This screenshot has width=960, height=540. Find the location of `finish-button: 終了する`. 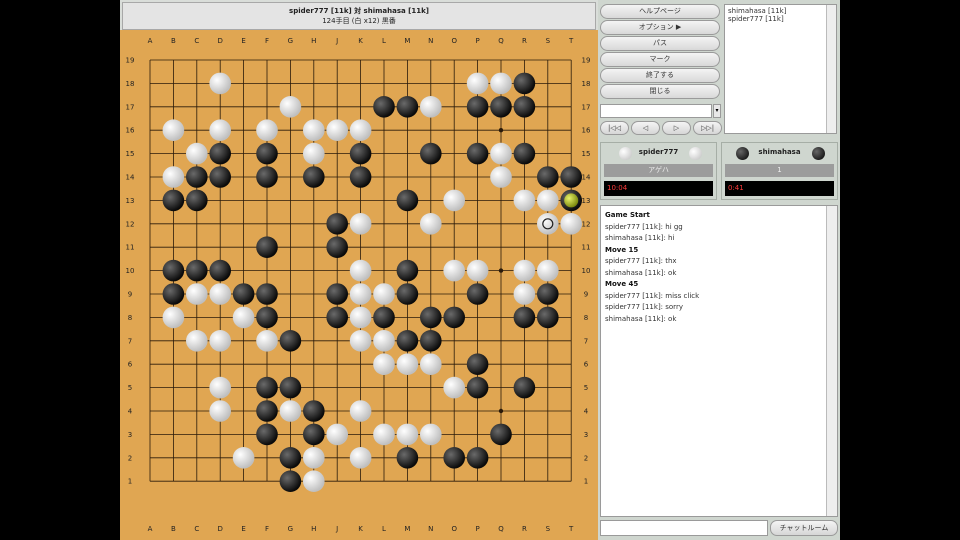

finish-button: 終了する is located at coordinates (660, 75).